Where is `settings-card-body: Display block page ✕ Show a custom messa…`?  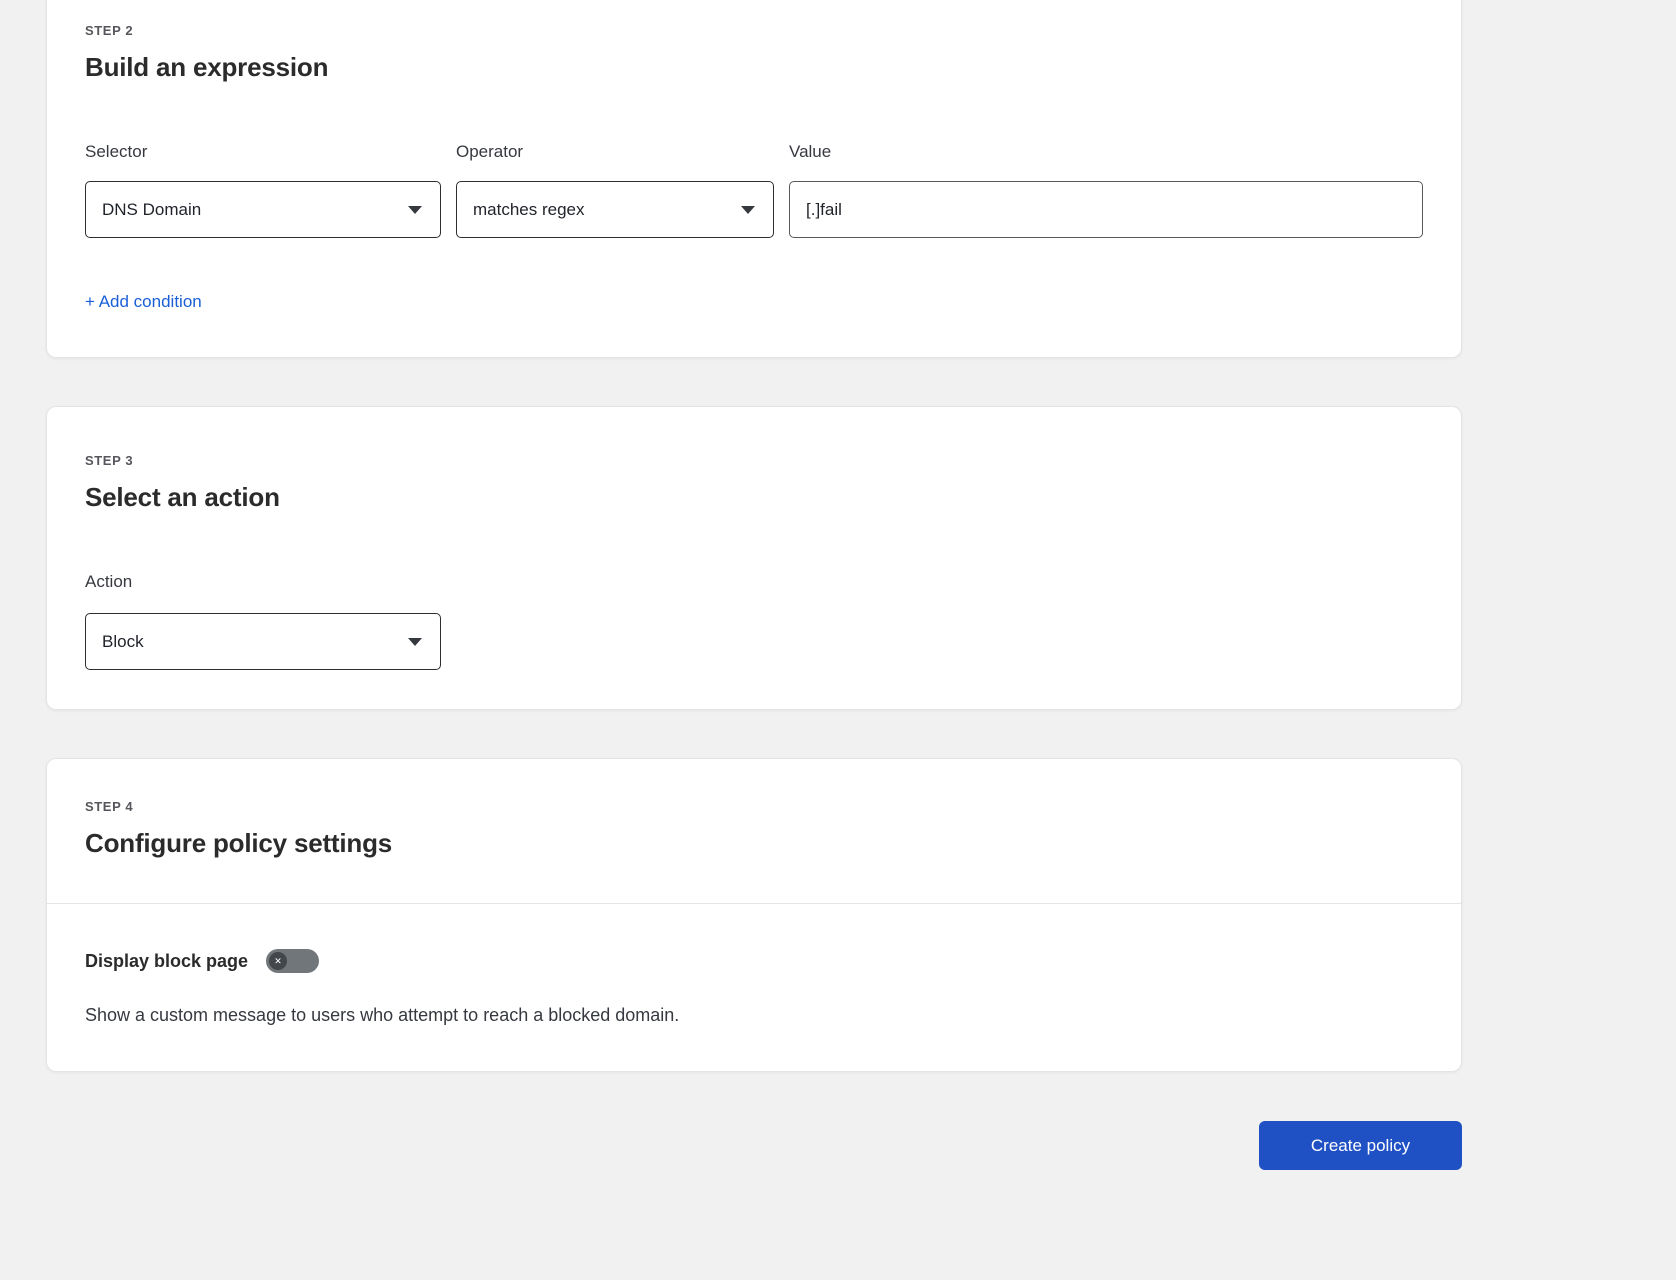
settings-card-body: Display block page ✕ Show a custom messa… is located at coordinates (754, 965).